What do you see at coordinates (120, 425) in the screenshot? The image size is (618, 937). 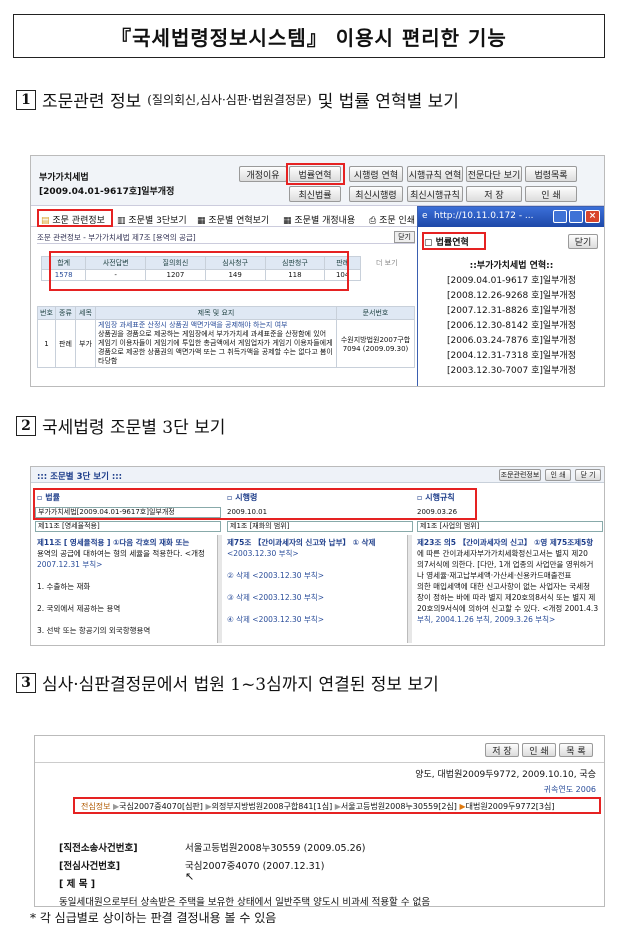 I see `section-2-heading: 2 국세법령 조문별 3단 보기` at bounding box center [120, 425].